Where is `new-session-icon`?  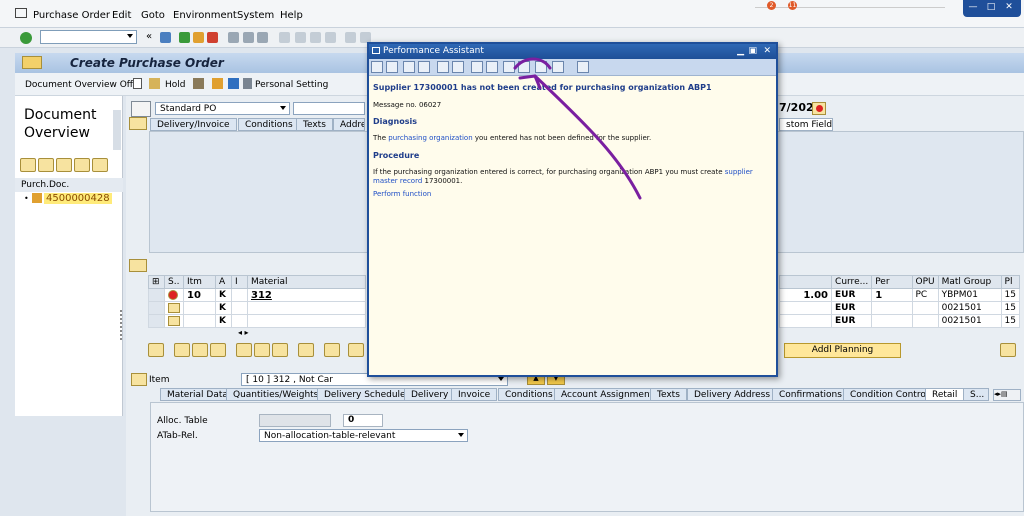 new-session-icon is located at coordinates (350, 37).